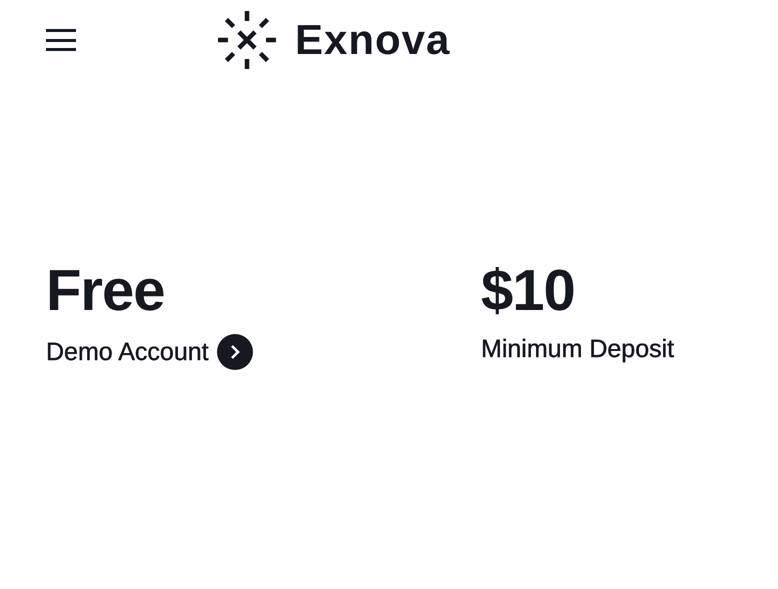  I want to click on arrow-button, so click(234, 352).